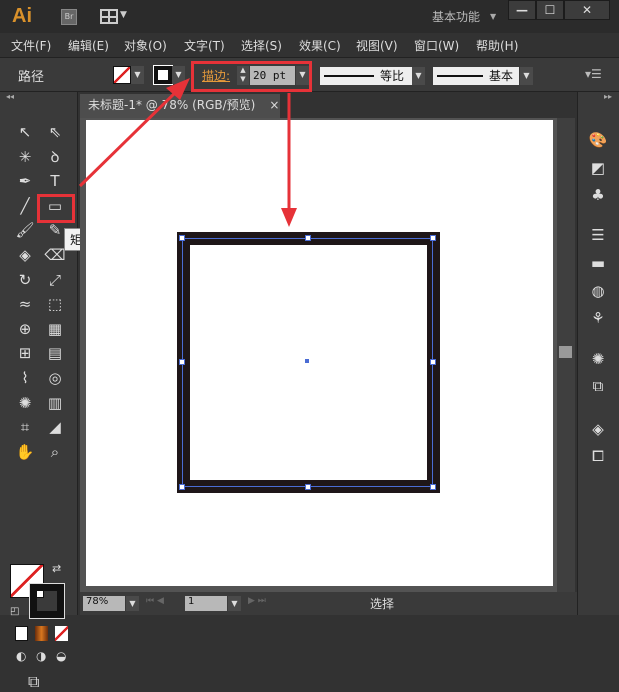 This screenshot has width=619, height=692. What do you see at coordinates (21, 656) in the screenshot?
I see `draw-normal-icon: ◐` at bounding box center [21, 656].